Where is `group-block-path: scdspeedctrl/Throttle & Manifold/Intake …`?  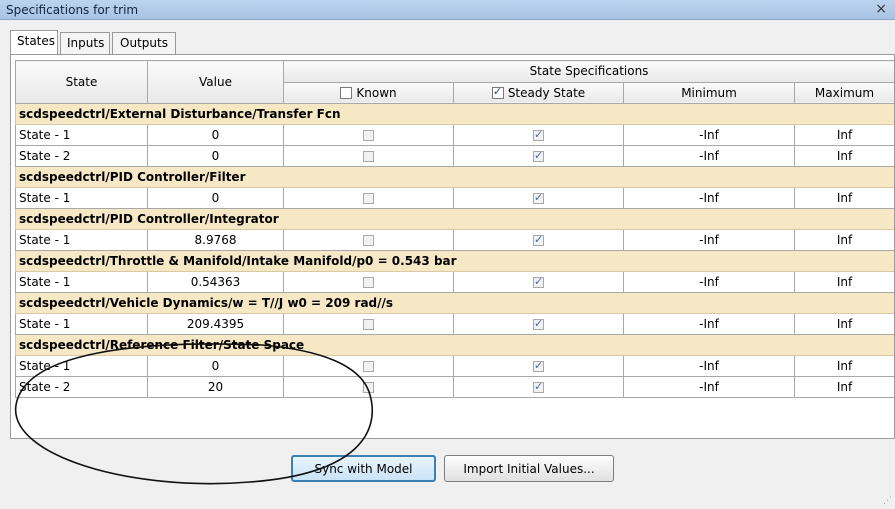
group-block-path: scdspeedctrl/Throttle & Manifold/Intake … is located at coordinates (454, 261).